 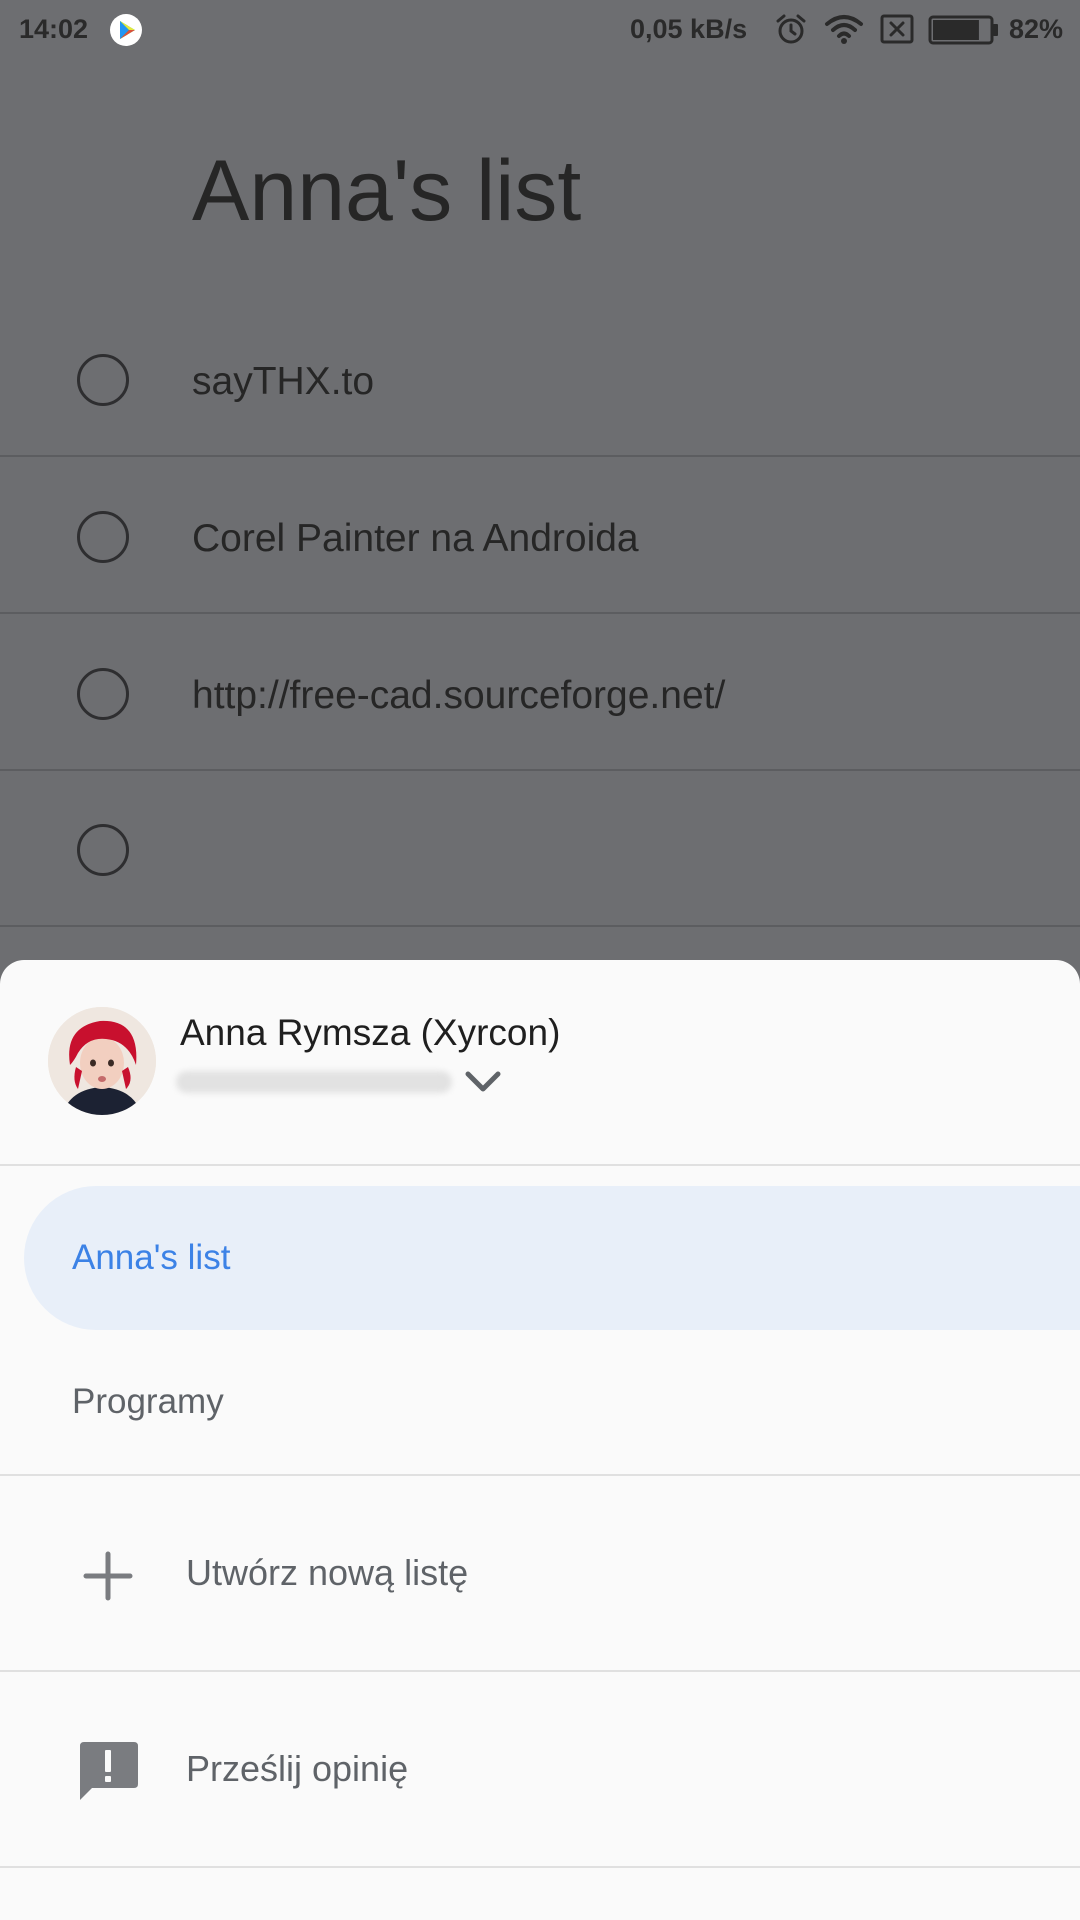 I want to click on task-row: sayTHX.to, so click(x=540, y=378).